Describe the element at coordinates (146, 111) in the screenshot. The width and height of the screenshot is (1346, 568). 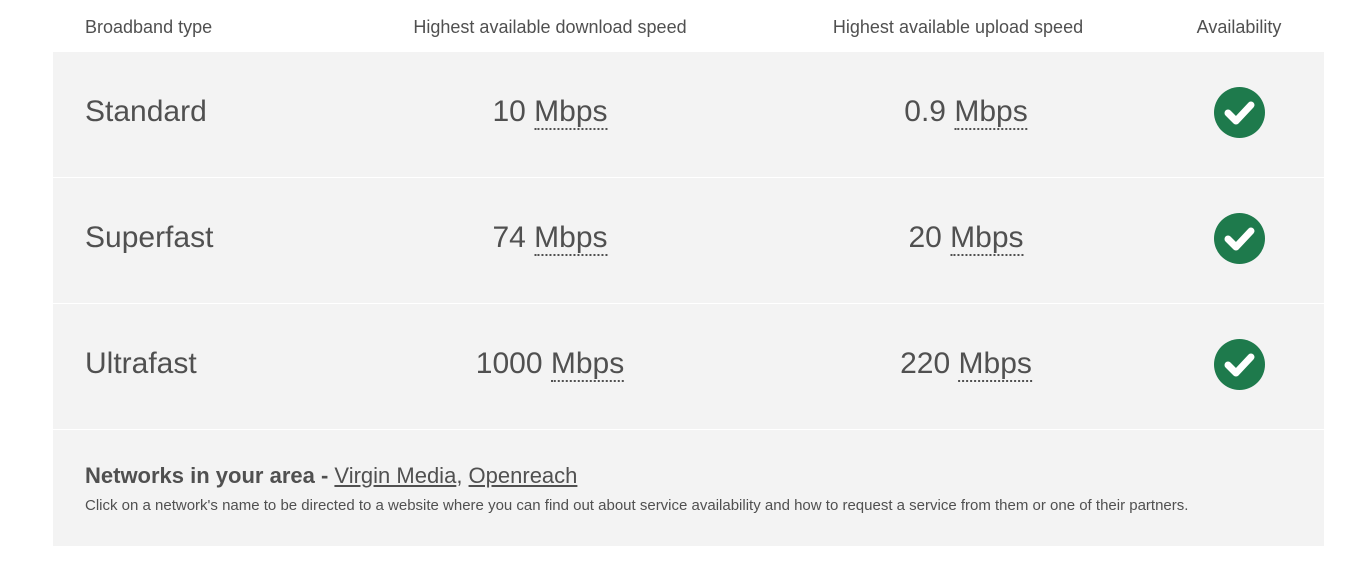
I see `broadband-type-cell: Standard` at that location.